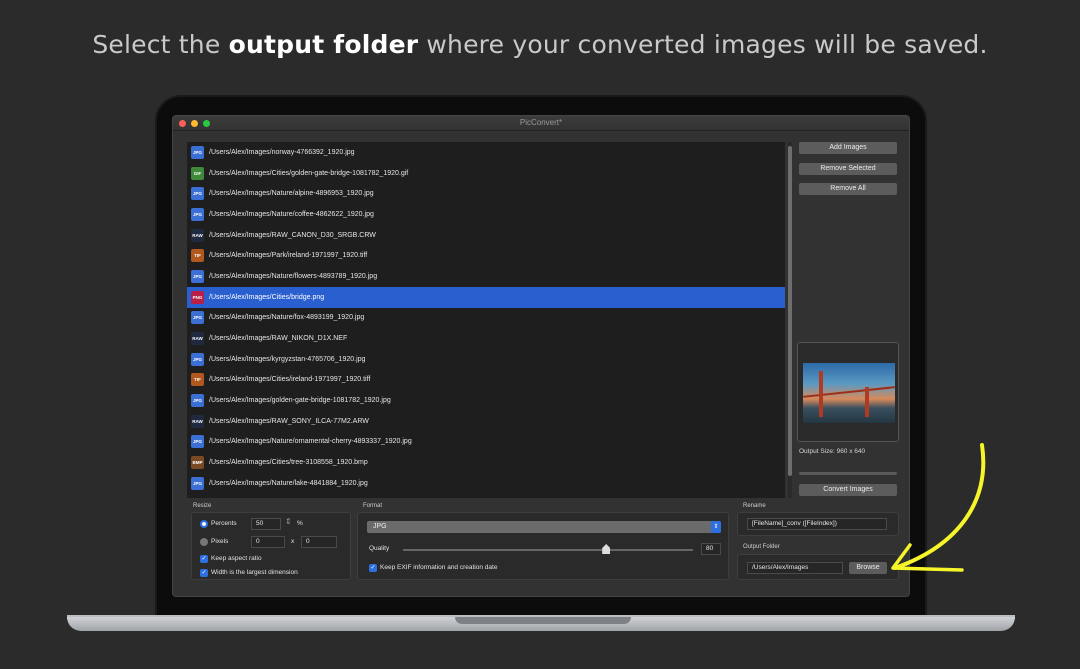 This screenshot has height=669, width=1080. I want to click on width-largest-checkbox: ✓, so click(204, 573).